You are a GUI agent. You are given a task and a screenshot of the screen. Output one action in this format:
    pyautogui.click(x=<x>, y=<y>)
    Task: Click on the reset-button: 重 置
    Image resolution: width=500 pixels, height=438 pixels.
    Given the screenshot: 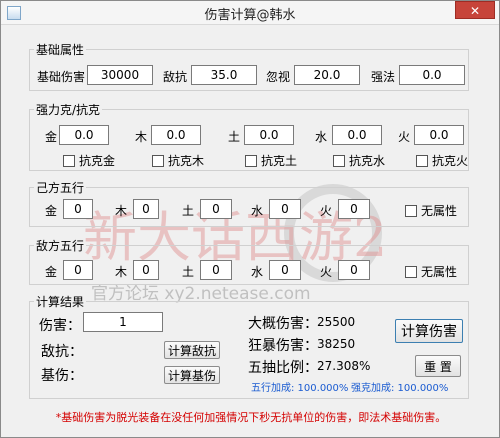 What is the action you would take?
    pyautogui.click(x=438, y=366)
    